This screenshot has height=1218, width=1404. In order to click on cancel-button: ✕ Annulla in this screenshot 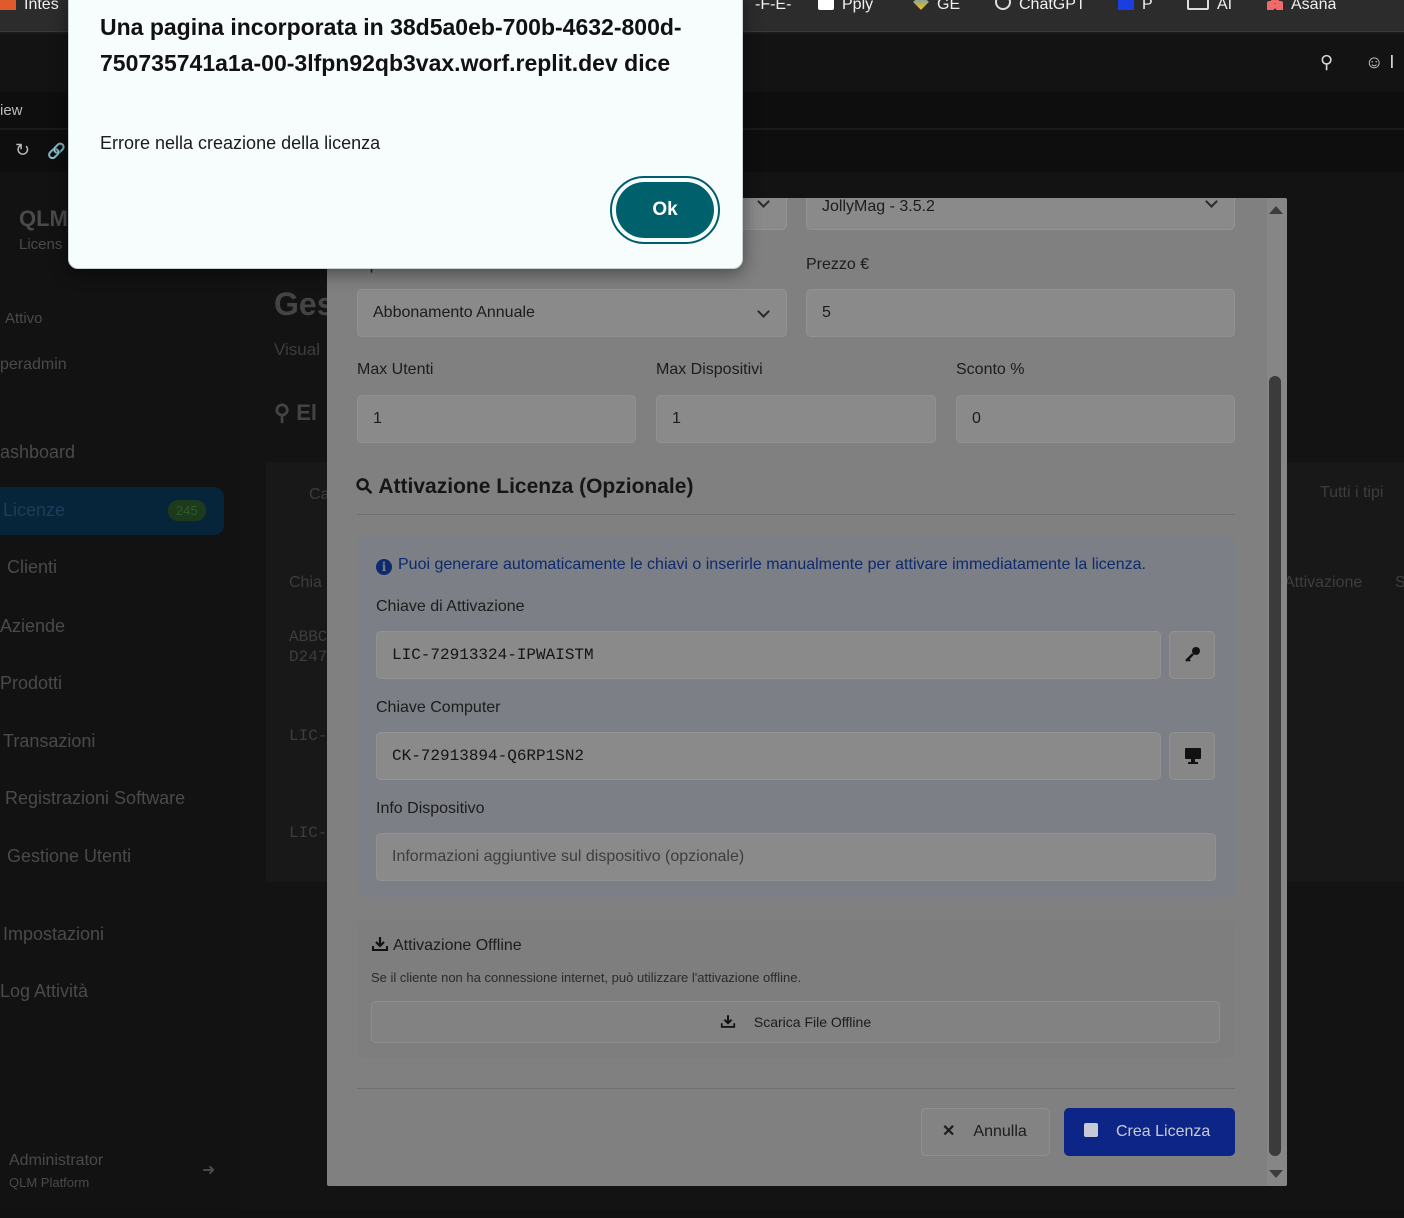, I will do `click(985, 1132)`.